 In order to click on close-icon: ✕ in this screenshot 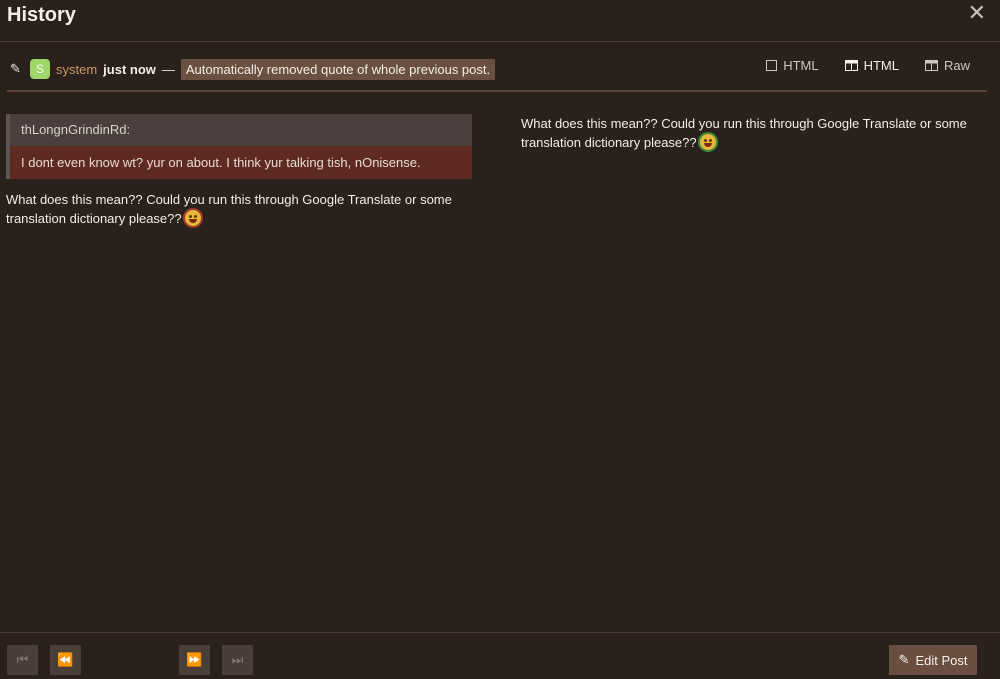, I will do `click(977, 13)`.